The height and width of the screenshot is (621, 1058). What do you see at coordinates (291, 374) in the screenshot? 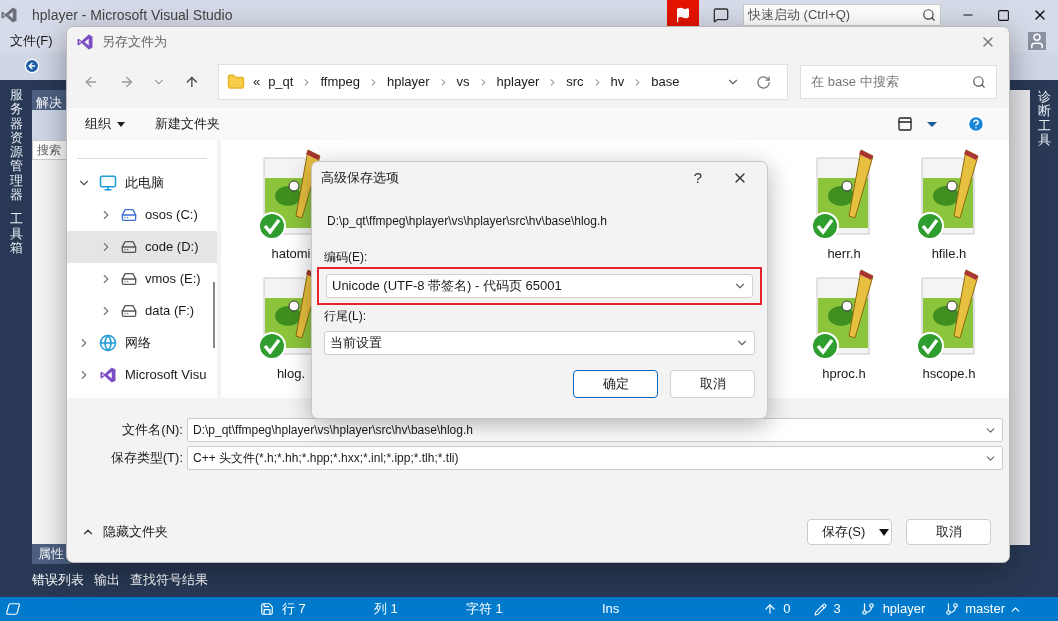
I see `file-name: hlog.` at bounding box center [291, 374].